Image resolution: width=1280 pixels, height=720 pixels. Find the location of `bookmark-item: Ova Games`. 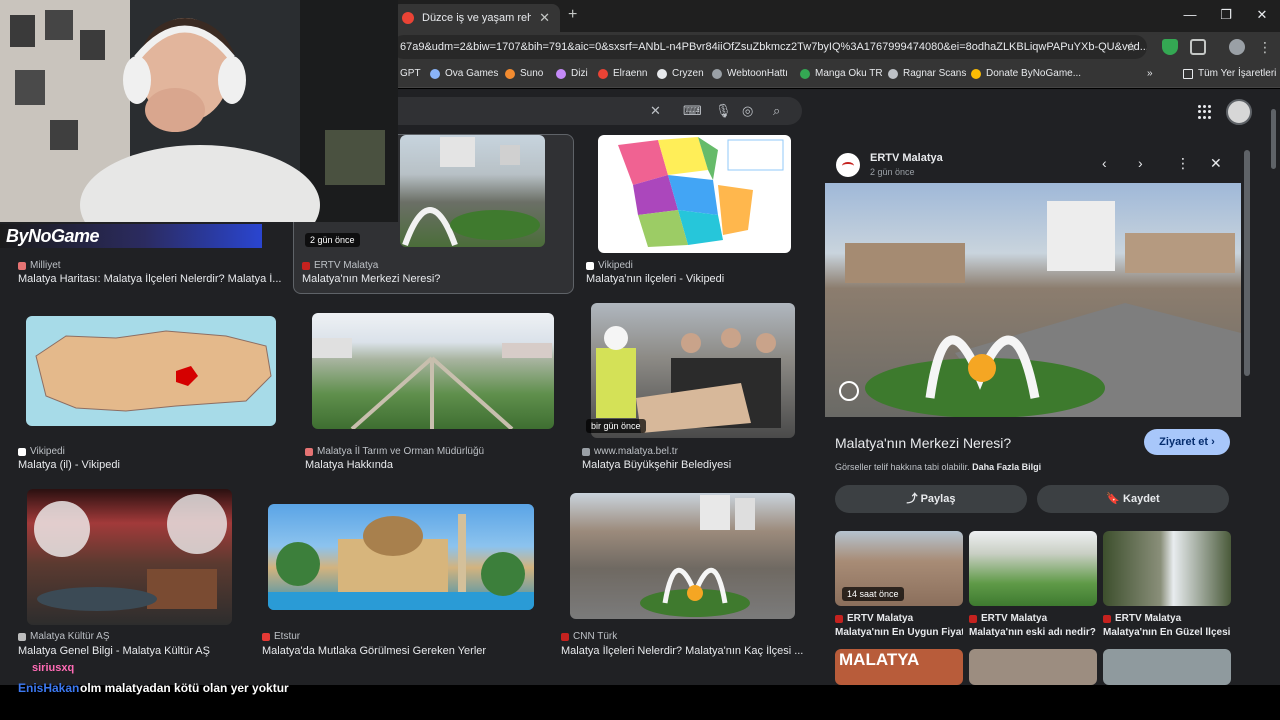

bookmark-item: Ova Games is located at coordinates (464, 73).